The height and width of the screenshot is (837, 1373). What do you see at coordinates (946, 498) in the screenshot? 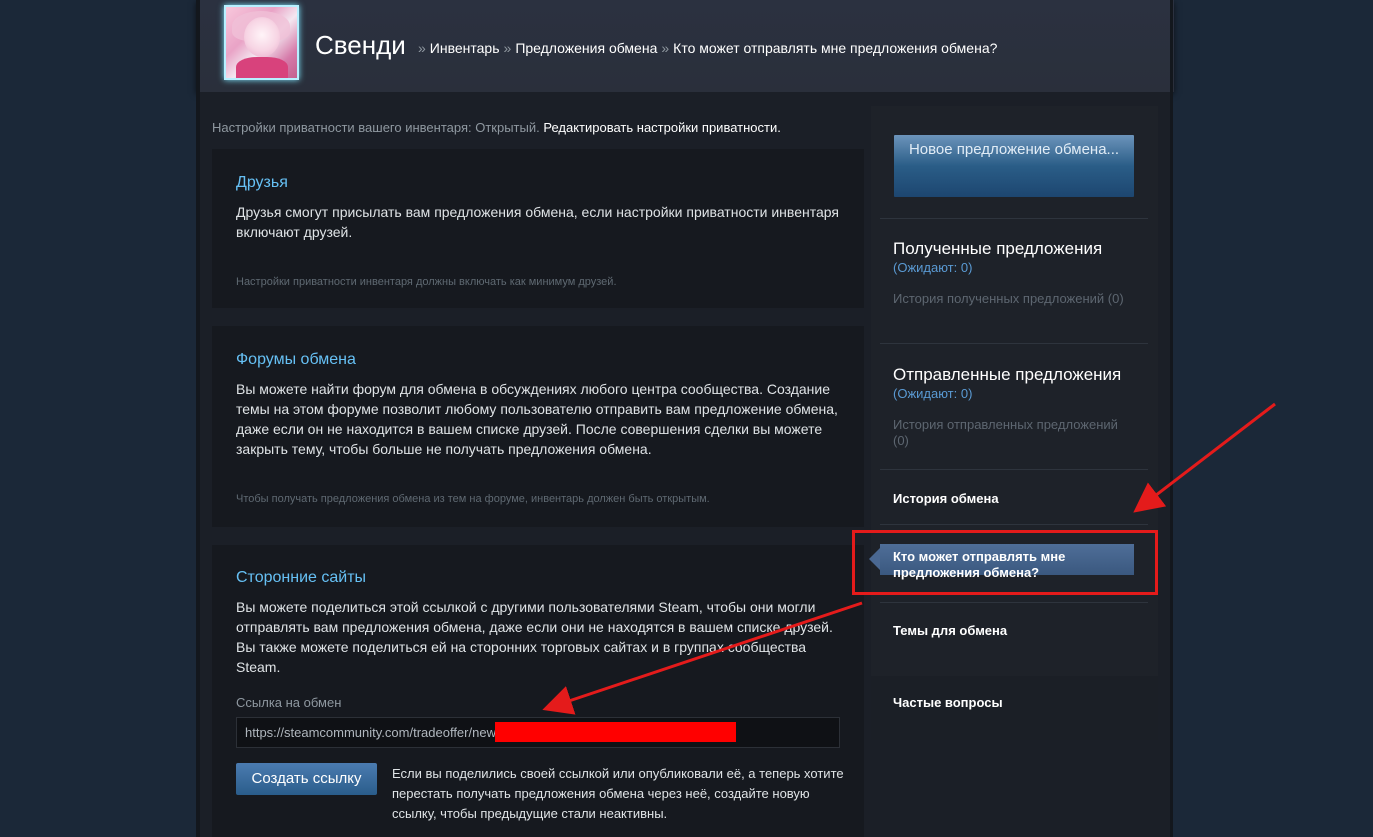
I see `sidebar-item-trade-history: История обмена` at bounding box center [946, 498].